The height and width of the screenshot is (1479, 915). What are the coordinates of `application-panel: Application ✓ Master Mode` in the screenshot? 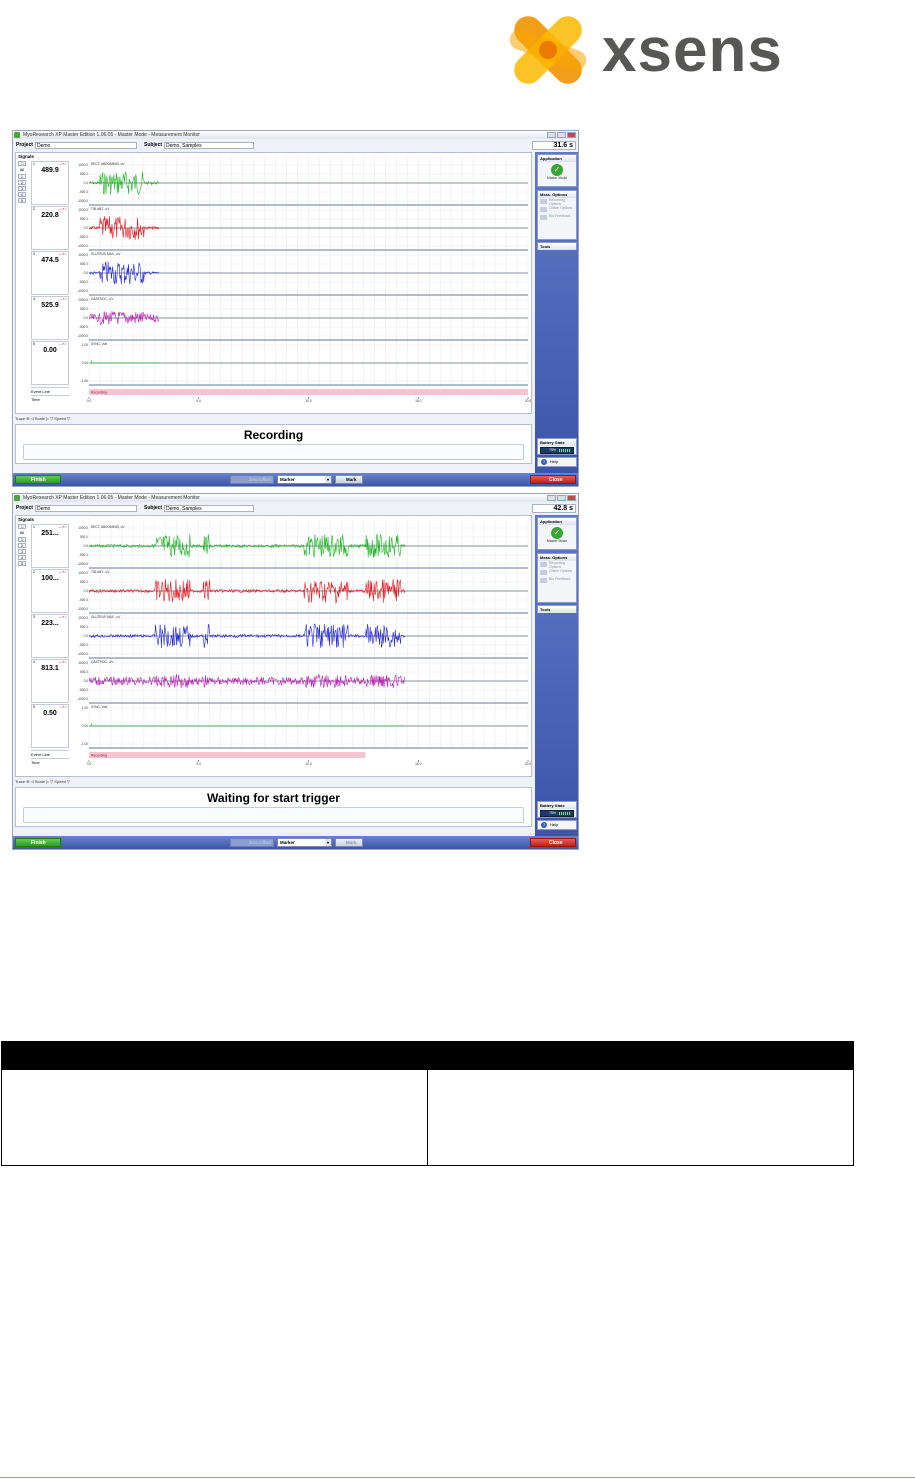 It's located at (557, 170).